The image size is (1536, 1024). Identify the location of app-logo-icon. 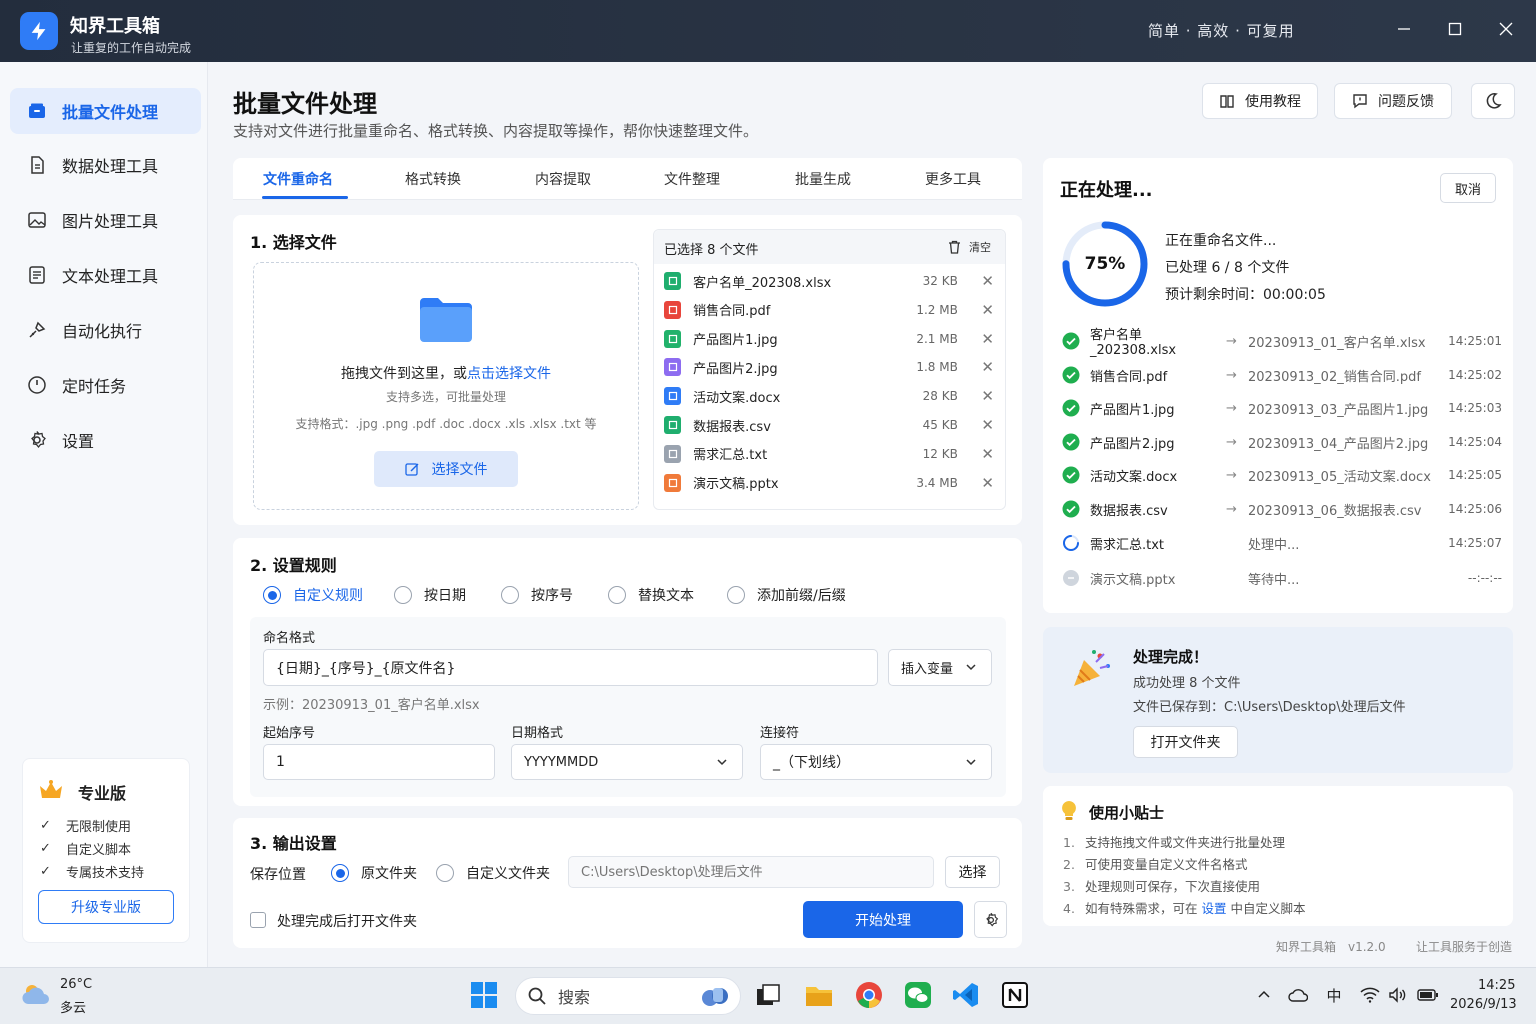
(39, 31).